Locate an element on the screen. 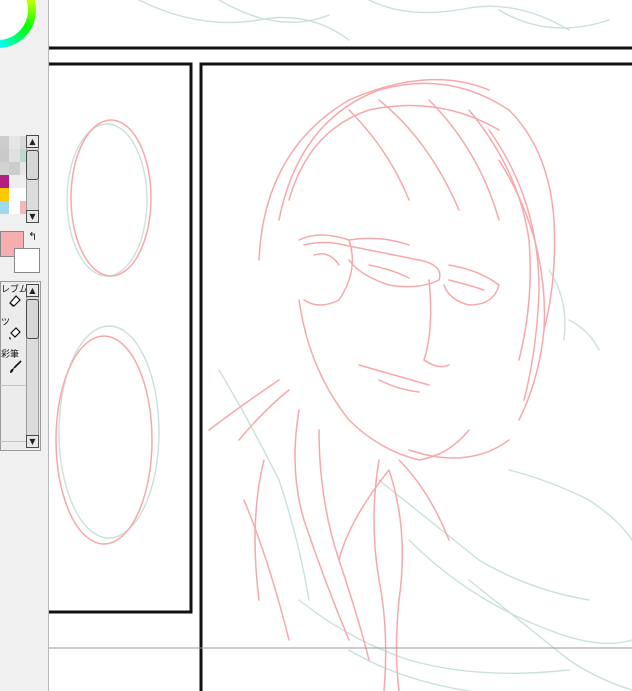 This screenshot has width=632, height=691. swatch-scroll-thumb is located at coordinates (32, 165).